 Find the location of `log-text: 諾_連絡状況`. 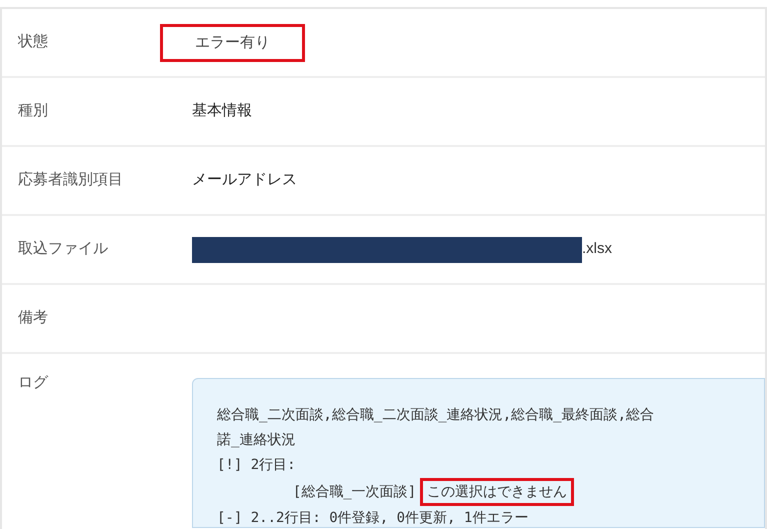

log-text: 諾_連絡状況 is located at coordinates (256, 440).